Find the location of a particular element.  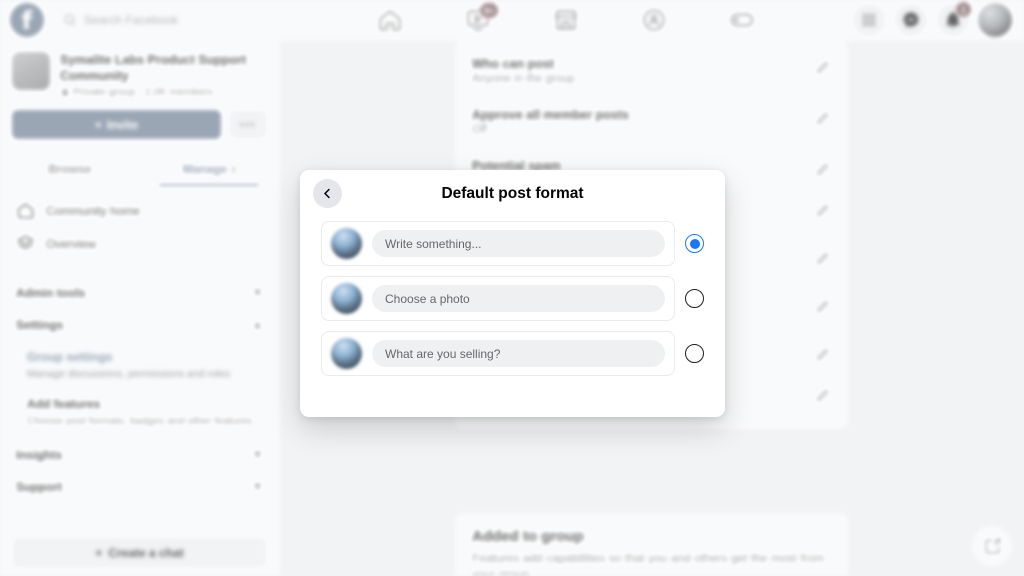

group-thumbnail is located at coordinates (31, 71).